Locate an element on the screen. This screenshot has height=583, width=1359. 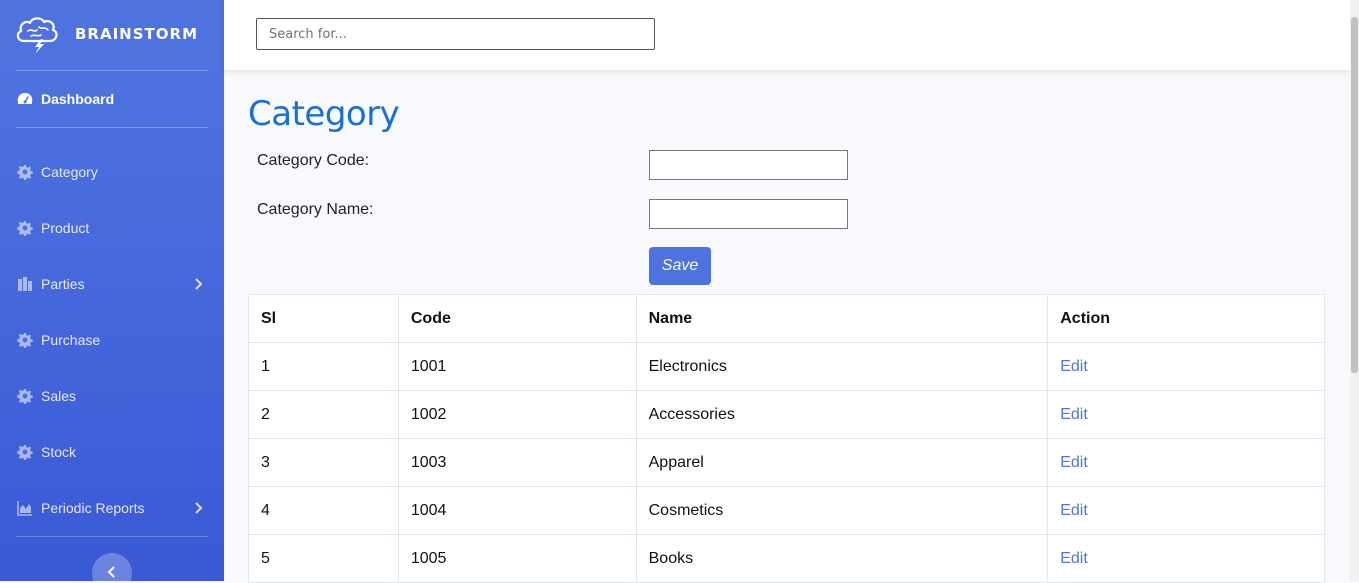
column-header-action: Action is located at coordinates (1186, 318).